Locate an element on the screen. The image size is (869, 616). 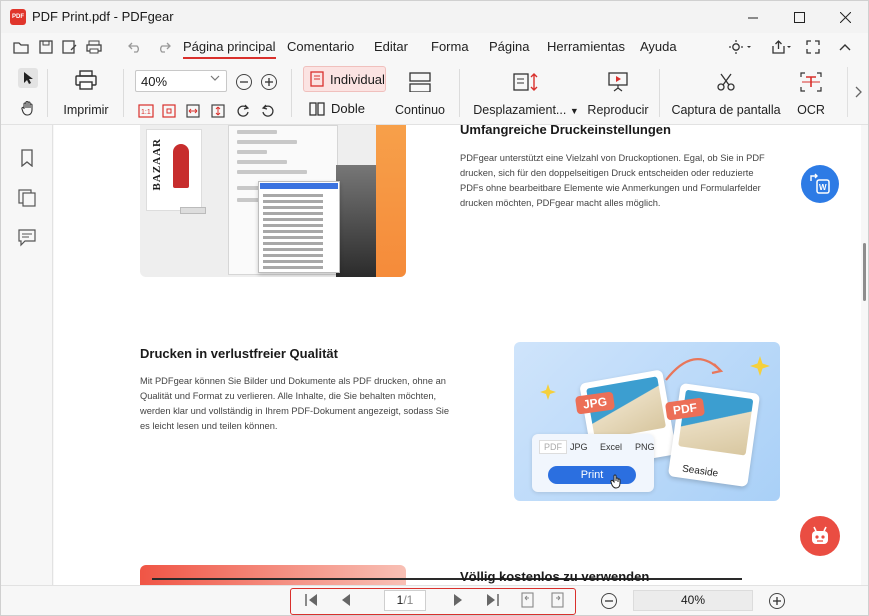
pdfgear-logo-icon: PDF is located at coordinates (18, 17).